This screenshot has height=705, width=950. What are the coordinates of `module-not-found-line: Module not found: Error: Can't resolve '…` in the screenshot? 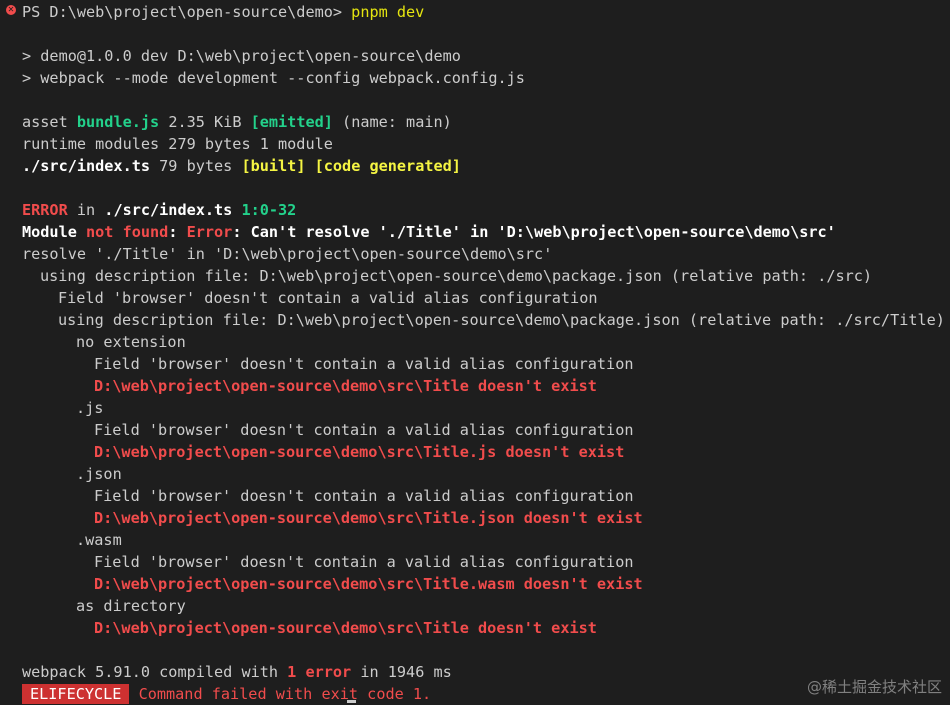 It's located at (475, 232).